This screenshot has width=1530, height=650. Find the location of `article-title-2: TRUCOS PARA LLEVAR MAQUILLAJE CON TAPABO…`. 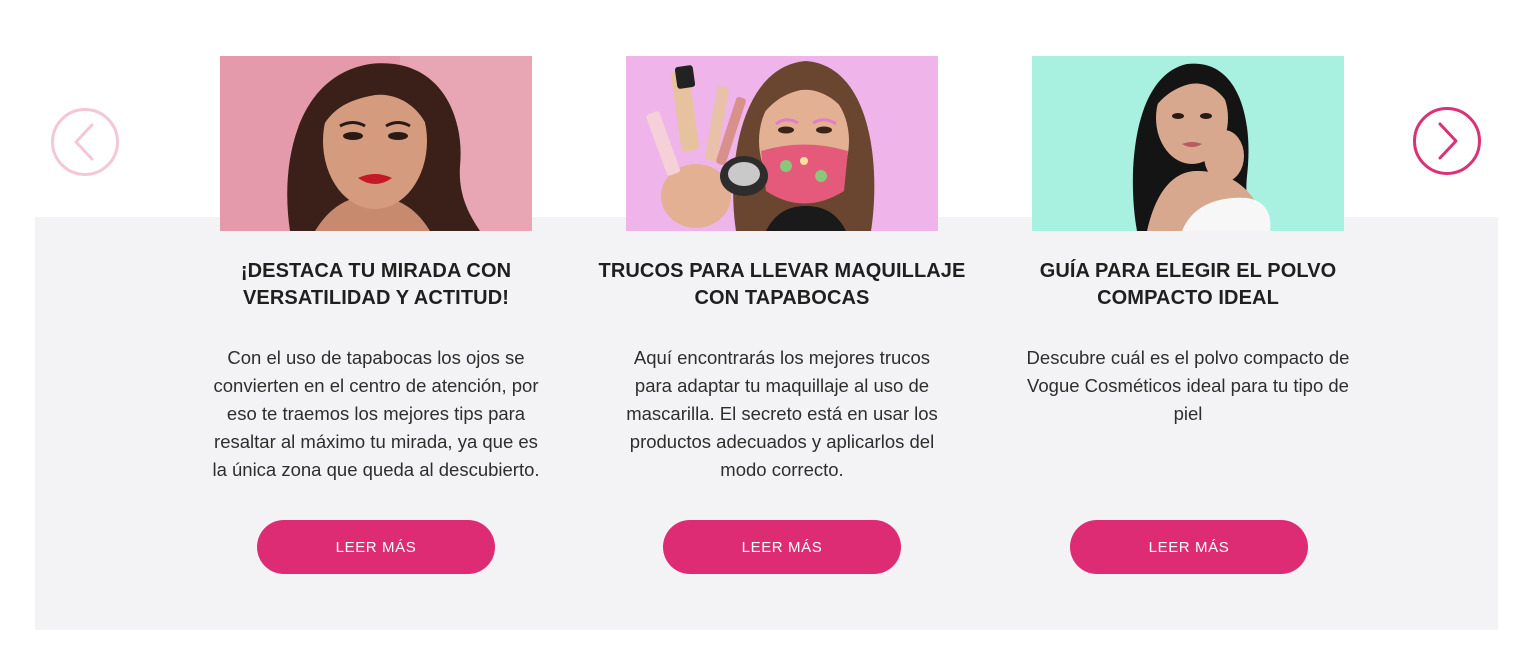

article-title-2: TRUCOS PARA LLEVAR MAQUILLAJE CON TAPABO… is located at coordinates (782, 284).